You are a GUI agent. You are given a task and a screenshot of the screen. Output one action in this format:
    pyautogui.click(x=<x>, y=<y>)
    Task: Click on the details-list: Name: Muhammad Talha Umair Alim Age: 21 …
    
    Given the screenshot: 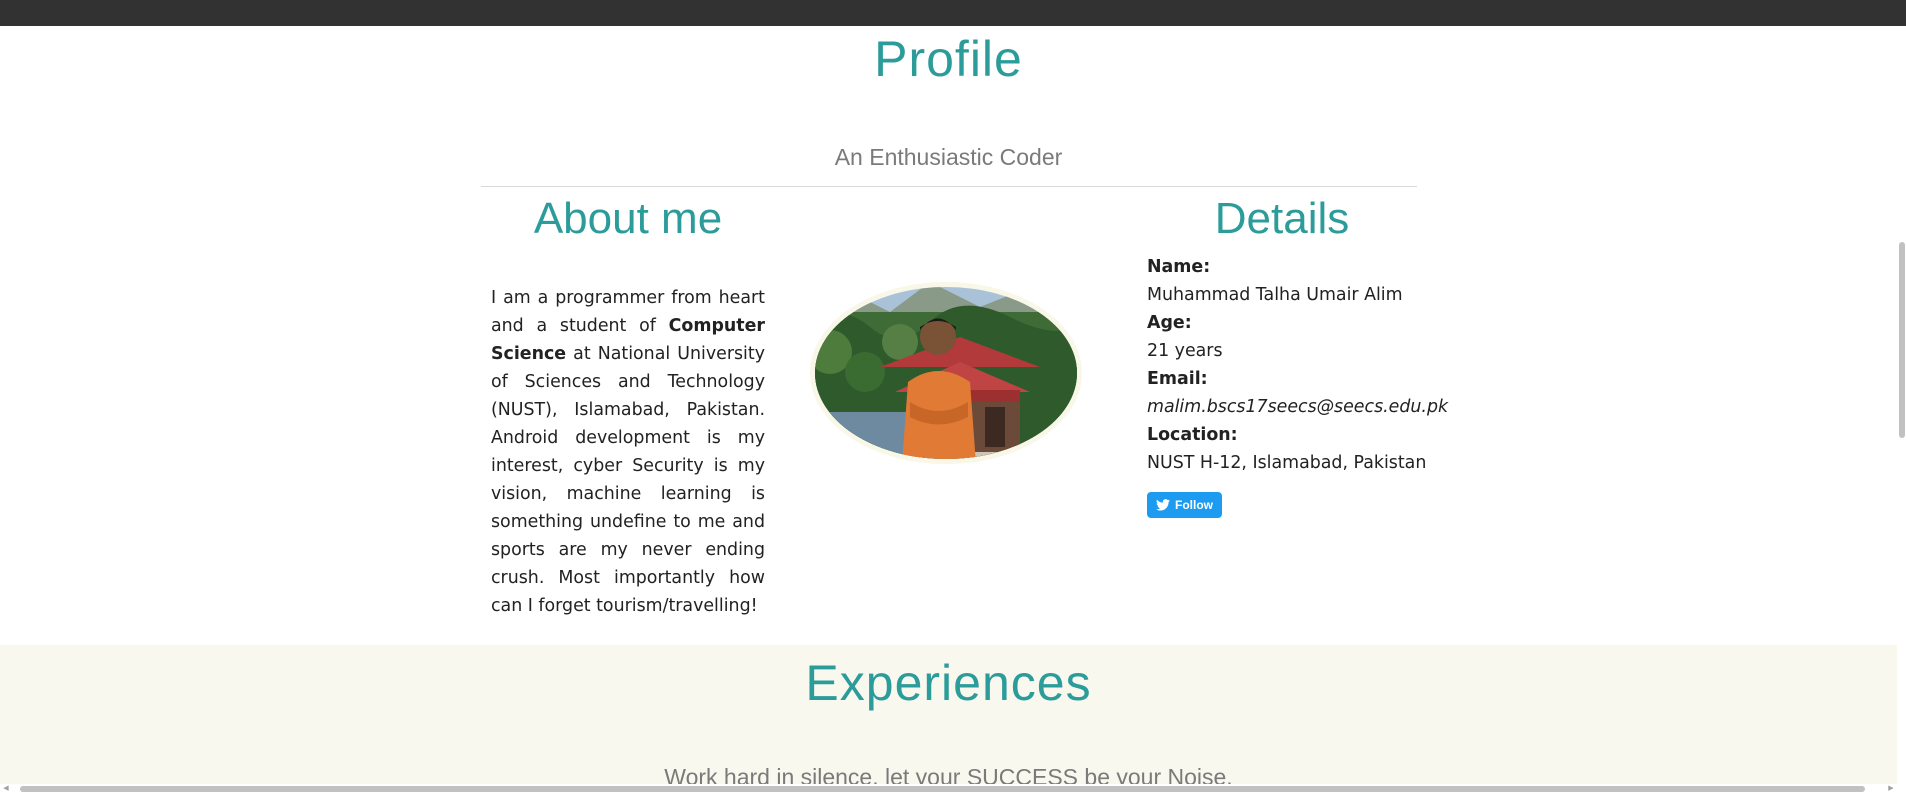 What is the action you would take?
    pyautogui.click(x=1297, y=365)
    